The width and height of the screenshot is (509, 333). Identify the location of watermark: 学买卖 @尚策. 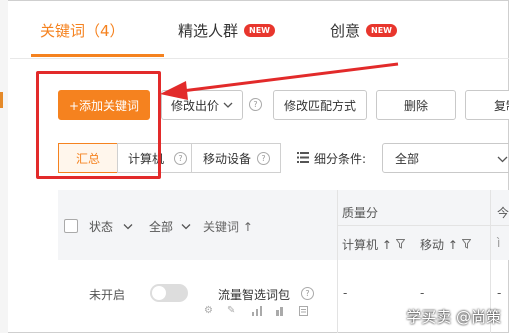
(453, 317).